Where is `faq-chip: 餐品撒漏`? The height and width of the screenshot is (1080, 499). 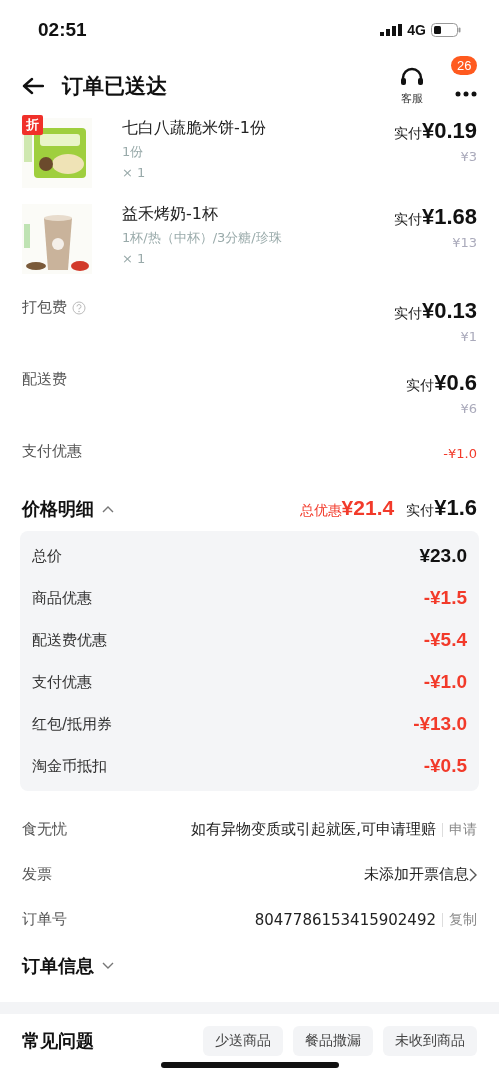
faq-chip: 餐品撒漏 is located at coordinates (333, 1041).